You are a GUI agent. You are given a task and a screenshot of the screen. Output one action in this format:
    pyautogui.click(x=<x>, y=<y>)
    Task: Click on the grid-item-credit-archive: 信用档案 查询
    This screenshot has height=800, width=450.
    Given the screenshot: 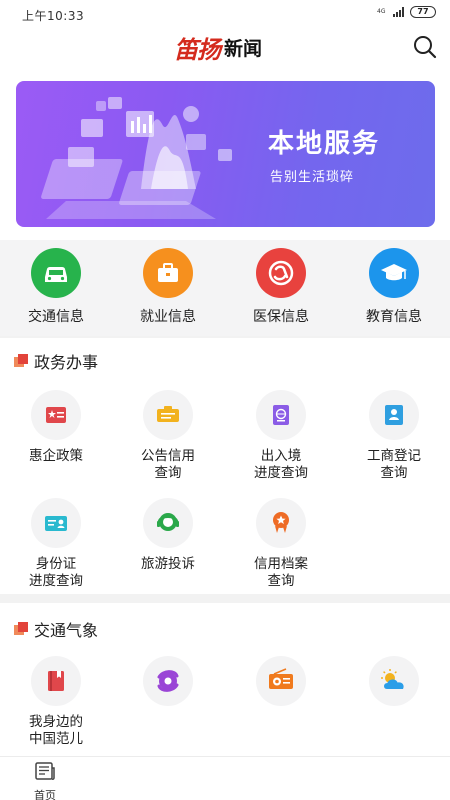 What is the action you would take?
    pyautogui.click(x=281, y=544)
    